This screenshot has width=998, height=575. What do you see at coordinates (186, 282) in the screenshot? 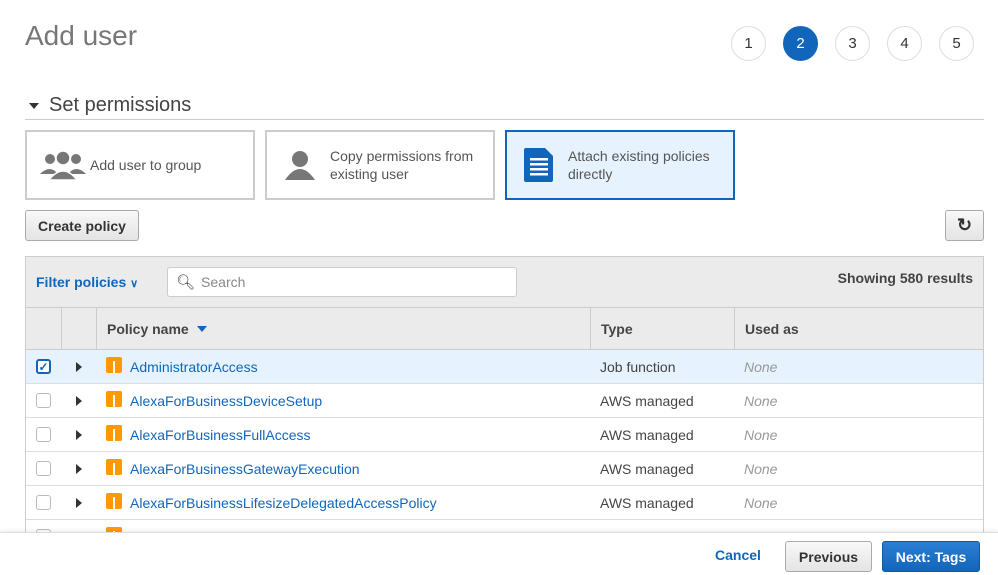
I see `search-icon: 🔍︎` at bounding box center [186, 282].